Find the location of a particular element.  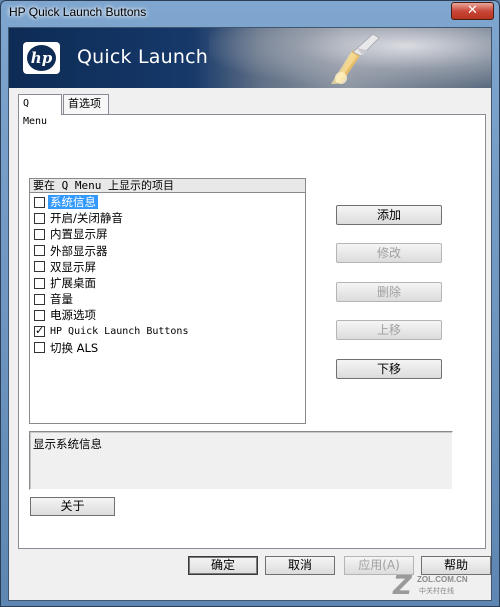

ok-button: 确定 is located at coordinates (223, 565).